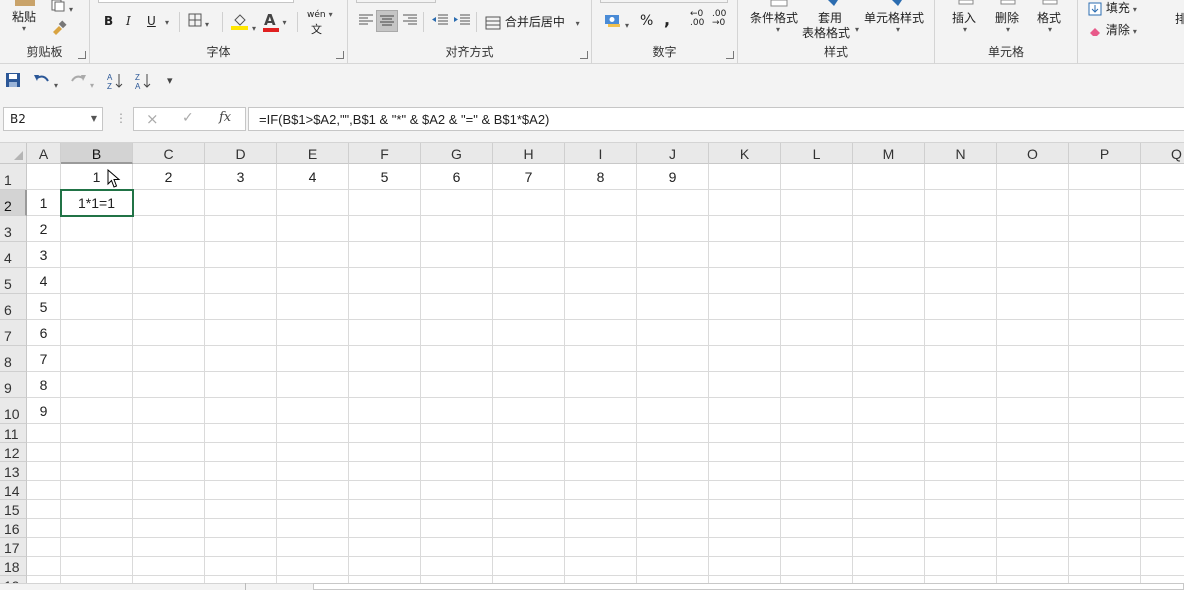 This screenshot has height=590, width=1184. I want to click on cell-a2: 1, so click(44, 203).